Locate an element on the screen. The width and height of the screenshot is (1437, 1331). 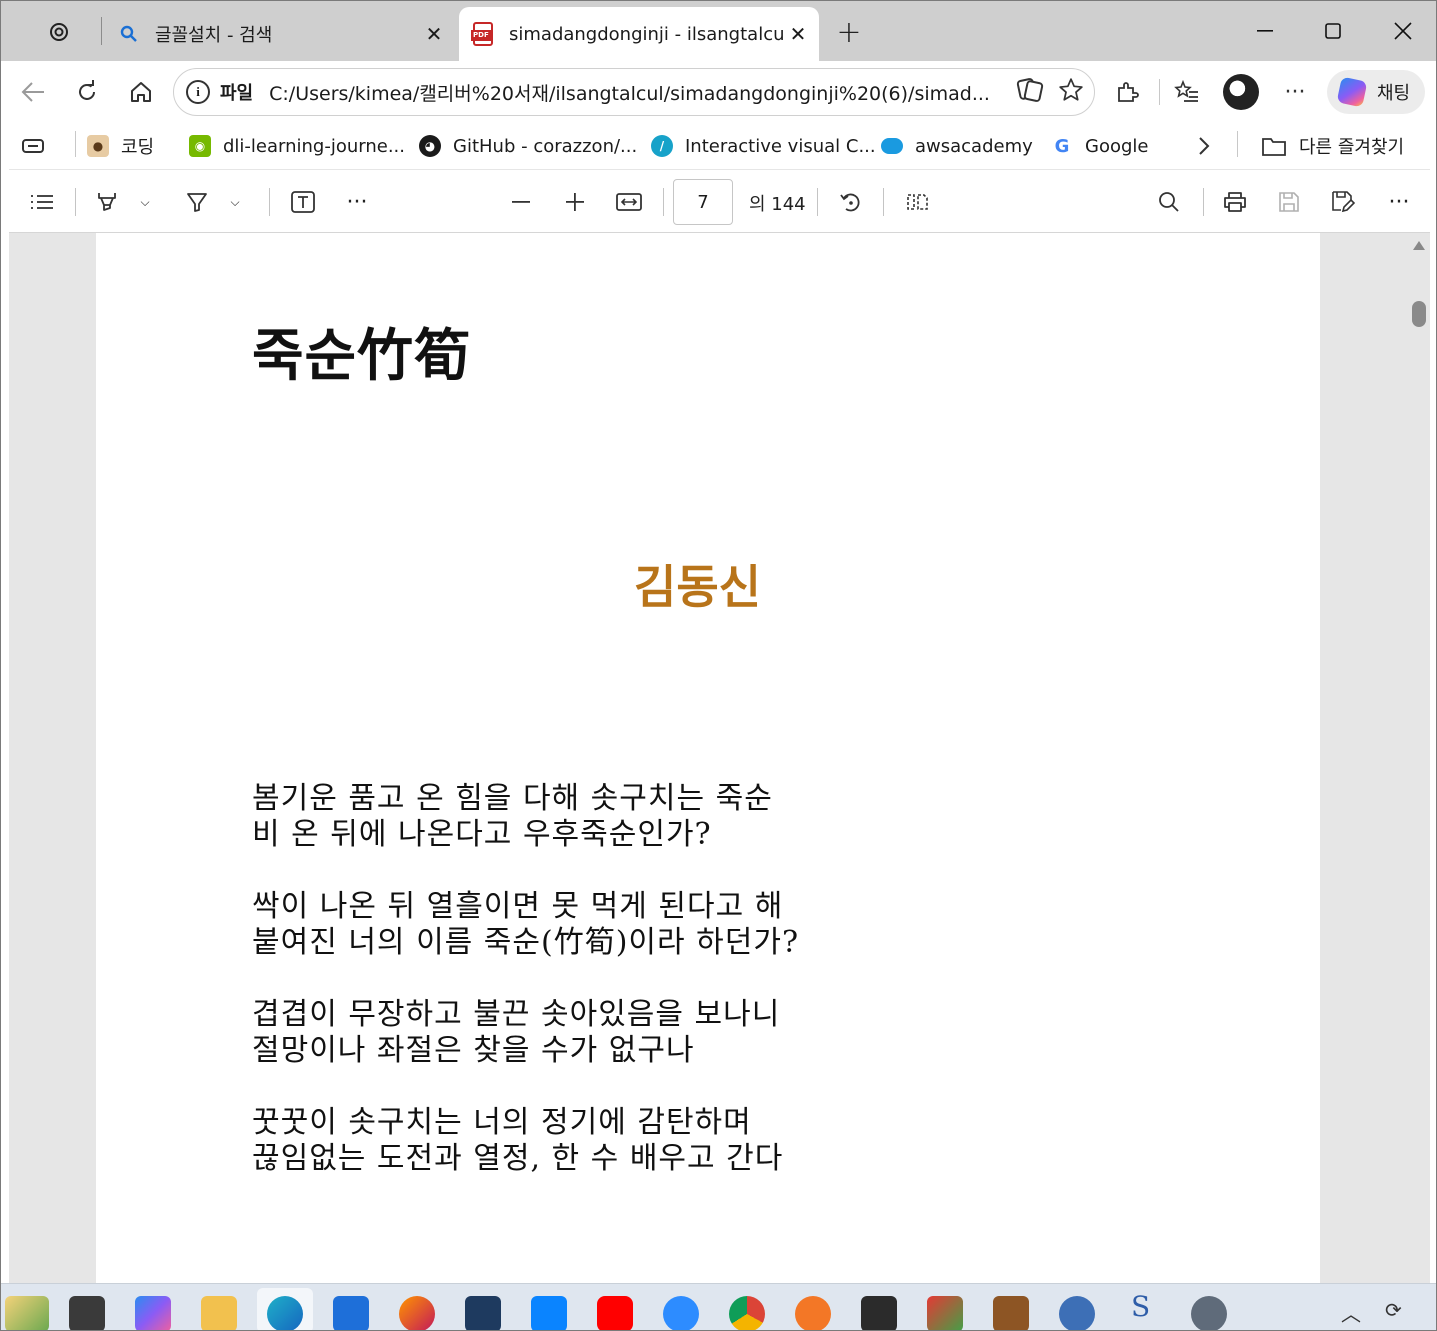
favorite-star-icon is located at coordinates (1071, 92).